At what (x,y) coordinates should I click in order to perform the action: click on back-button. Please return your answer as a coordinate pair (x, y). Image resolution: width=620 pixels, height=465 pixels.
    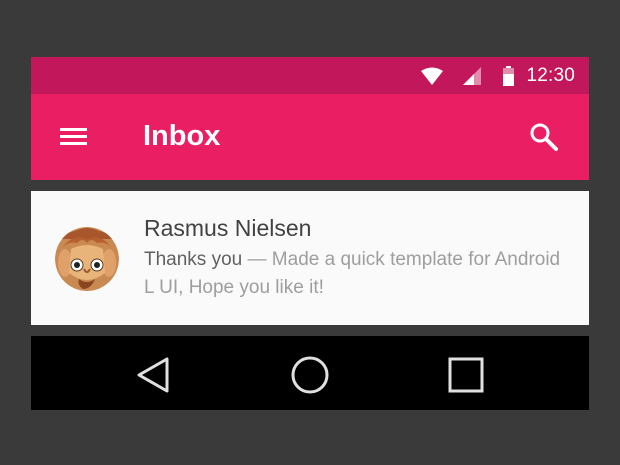
    Looking at the image, I should click on (154, 375).